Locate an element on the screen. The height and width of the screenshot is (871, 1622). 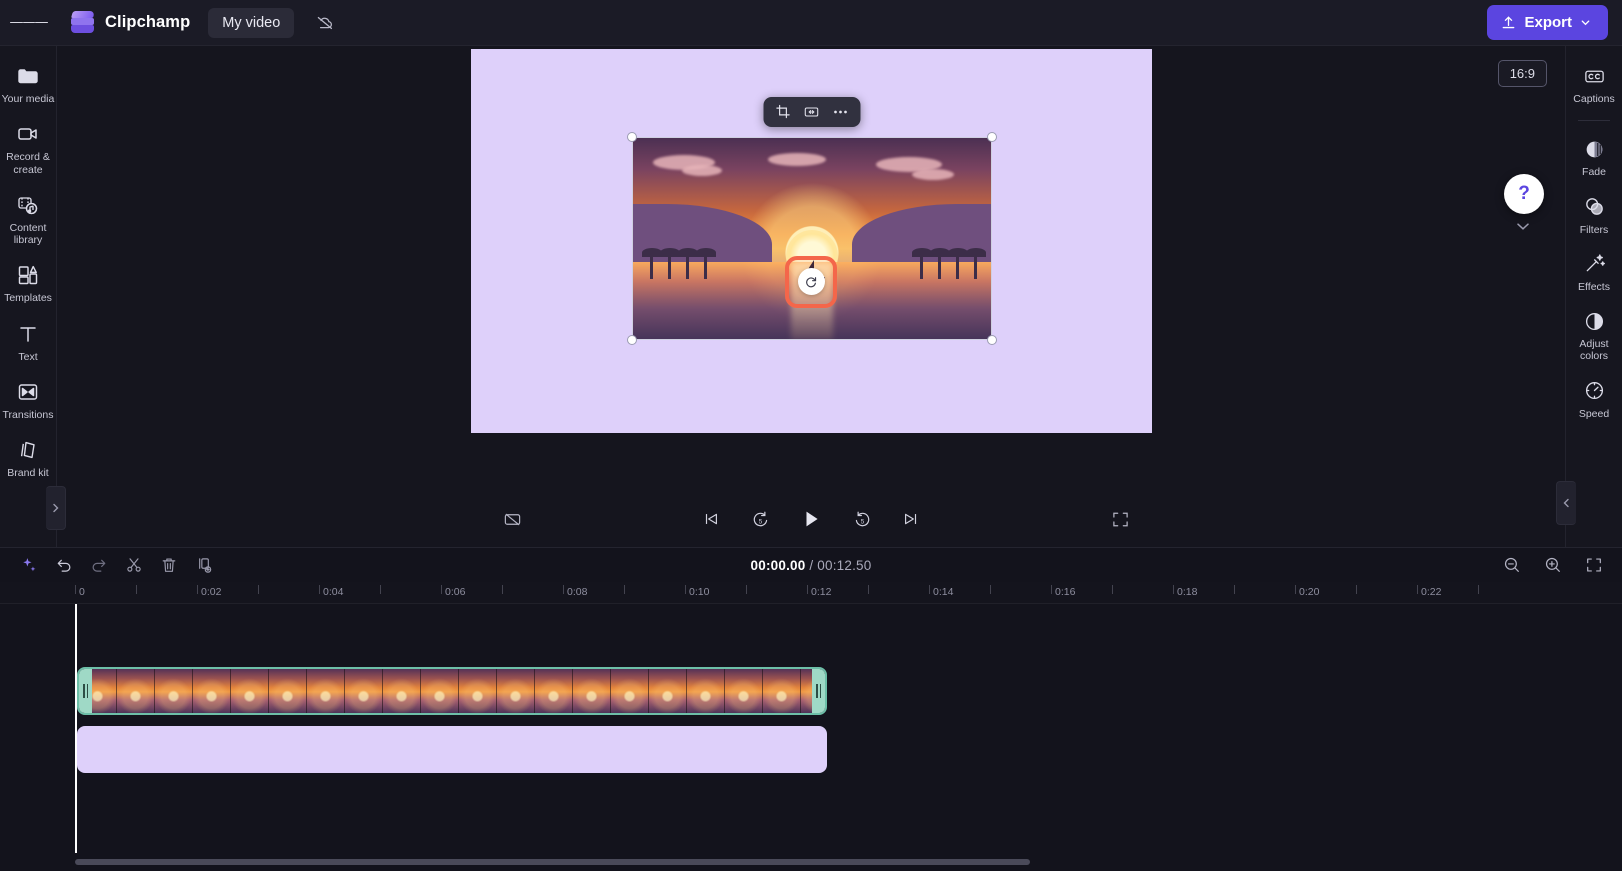
brand: Clipchamp is located at coordinates (130, 22).